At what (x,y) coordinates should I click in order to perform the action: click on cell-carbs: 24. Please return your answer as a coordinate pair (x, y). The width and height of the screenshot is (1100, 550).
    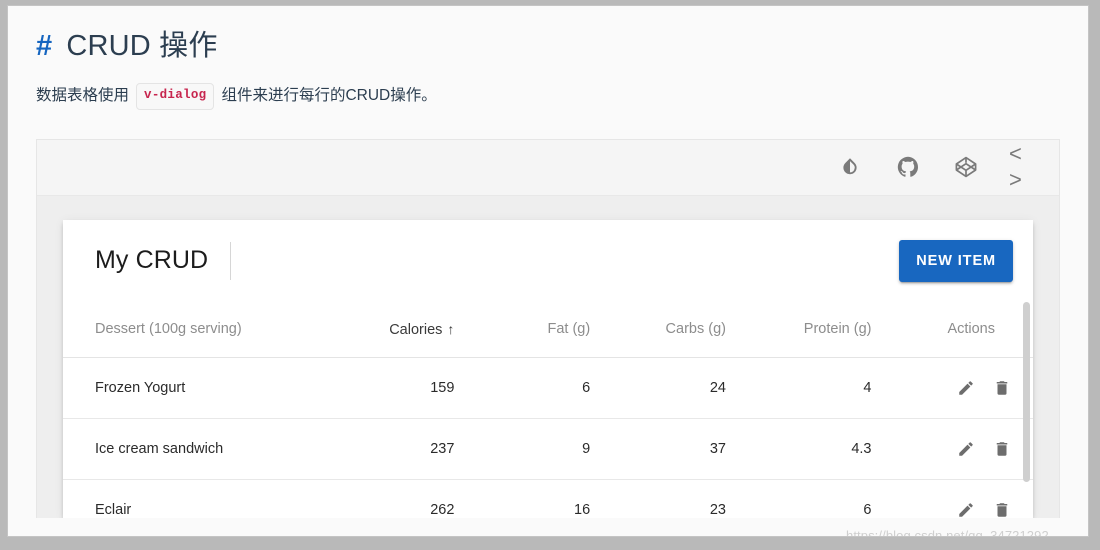
    Looking at the image, I should click on (674, 388).